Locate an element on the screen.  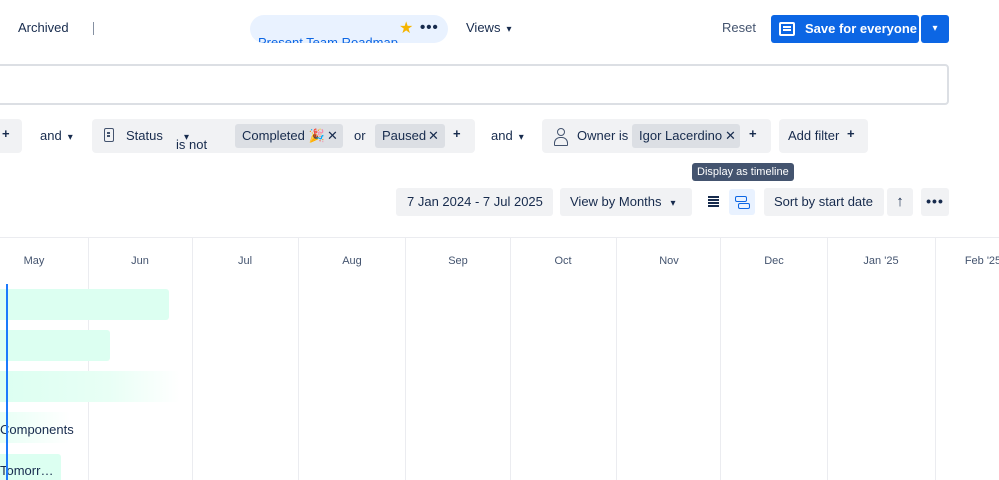
month-label: Feb '25 is located at coordinates (981, 261).